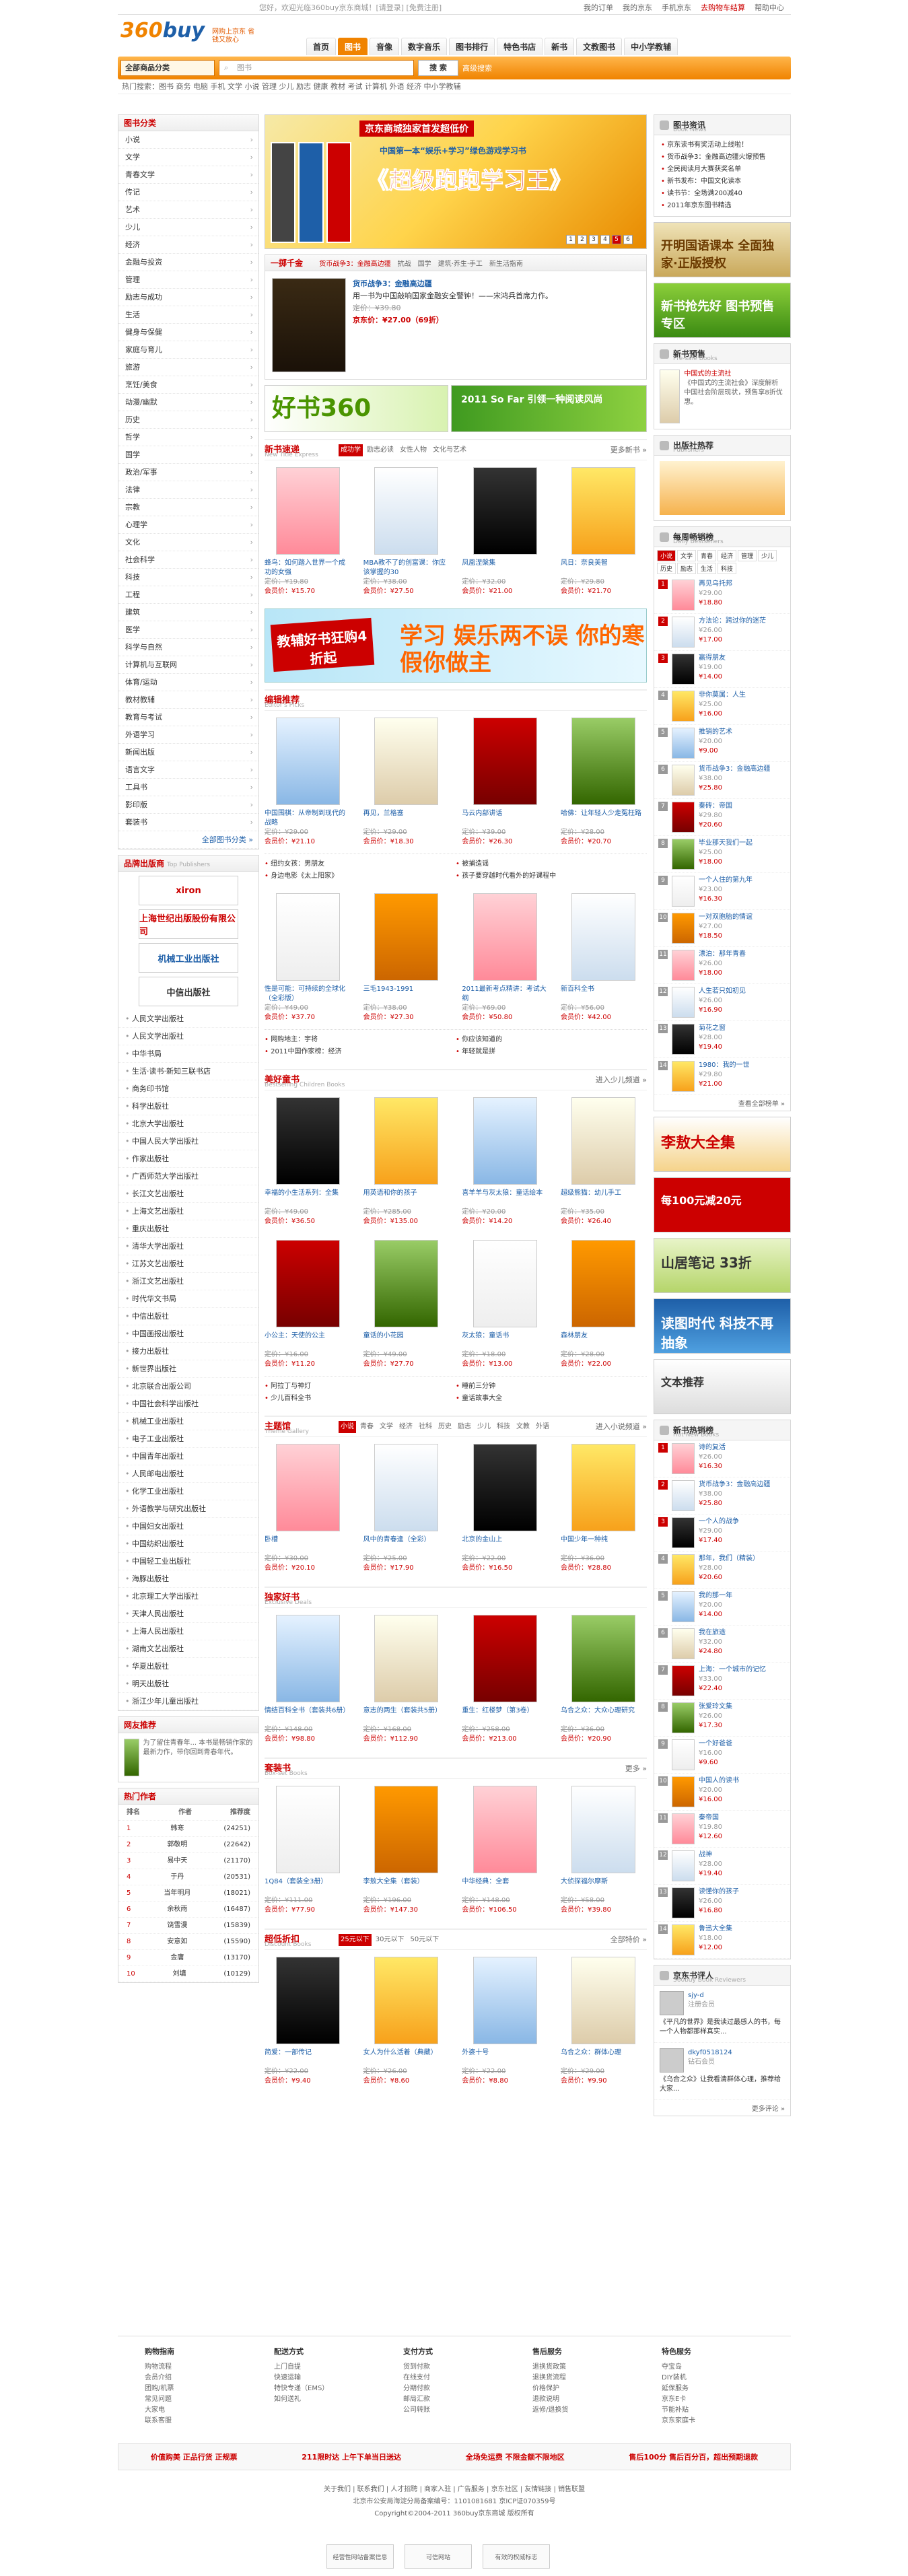 This screenshot has height=2576, width=908. What do you see at coordinates (188, 1526) in the screenshot?
I see `publisher-item: 中国妇女出版社` at bounding box center [188, 1526].